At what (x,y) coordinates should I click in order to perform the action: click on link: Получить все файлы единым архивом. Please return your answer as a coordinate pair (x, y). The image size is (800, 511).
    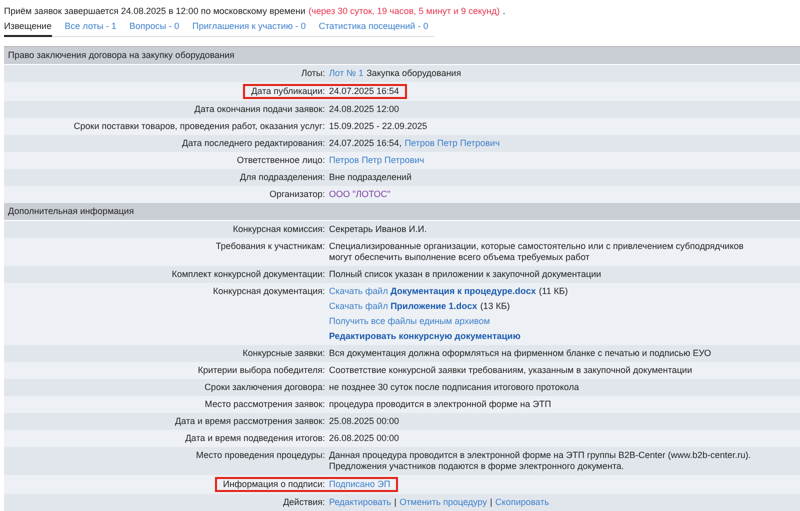
    Looking at the image, I should click on (409, 321).